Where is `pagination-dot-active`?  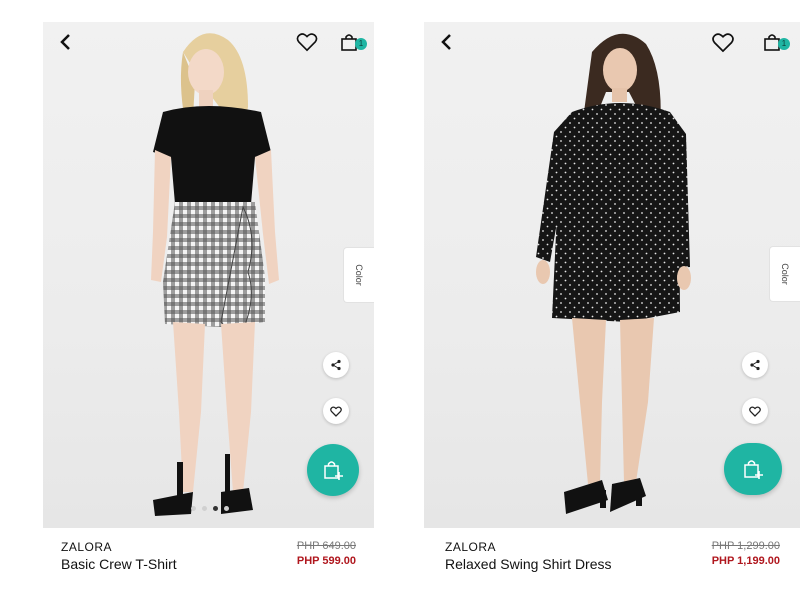
pagination-dot-active is located at coordinates (215, 508).